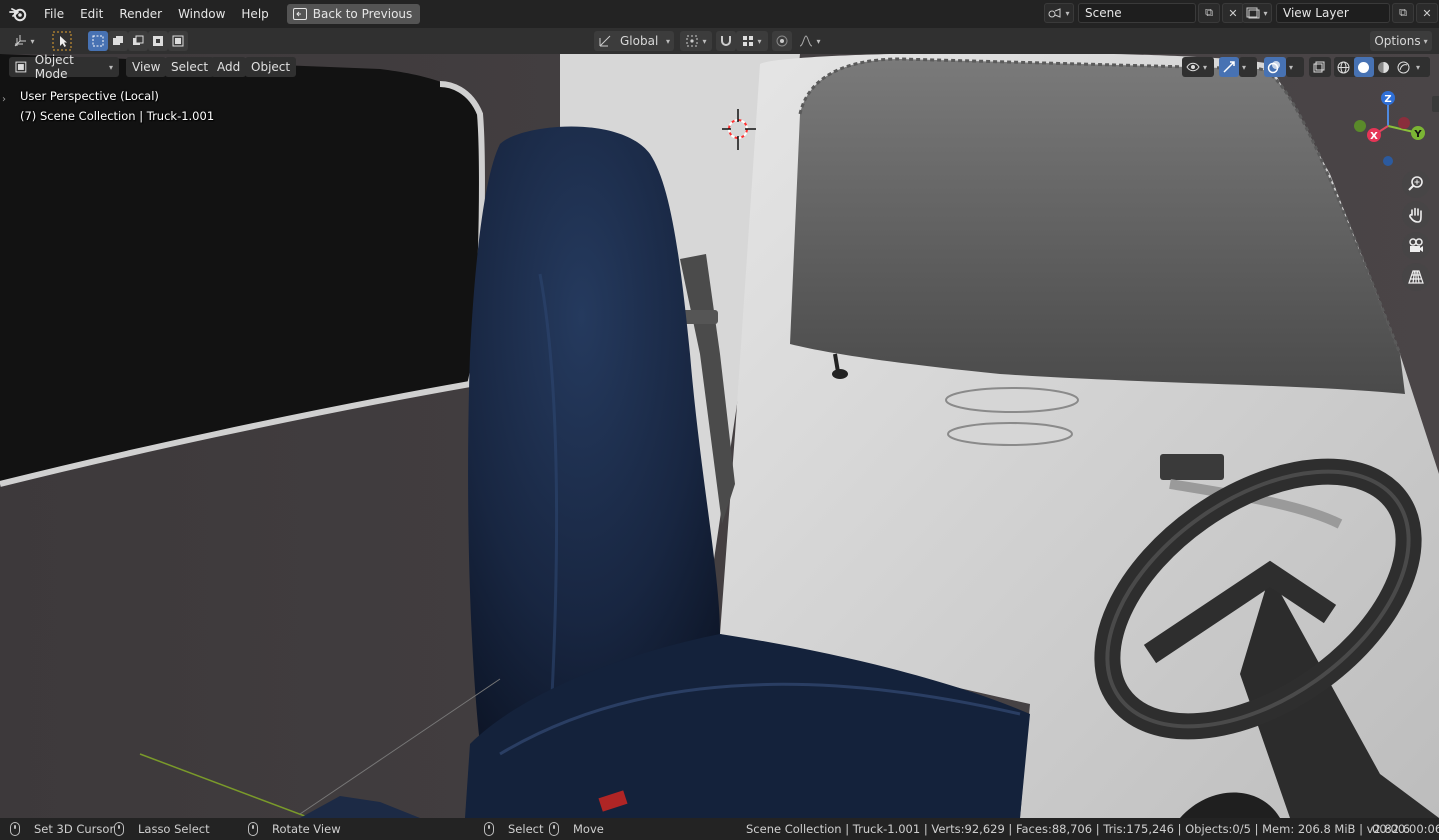 The height and width of the screenshot is (840, 1439). I want to click on falloff-curve-icon, so click(806, 41).